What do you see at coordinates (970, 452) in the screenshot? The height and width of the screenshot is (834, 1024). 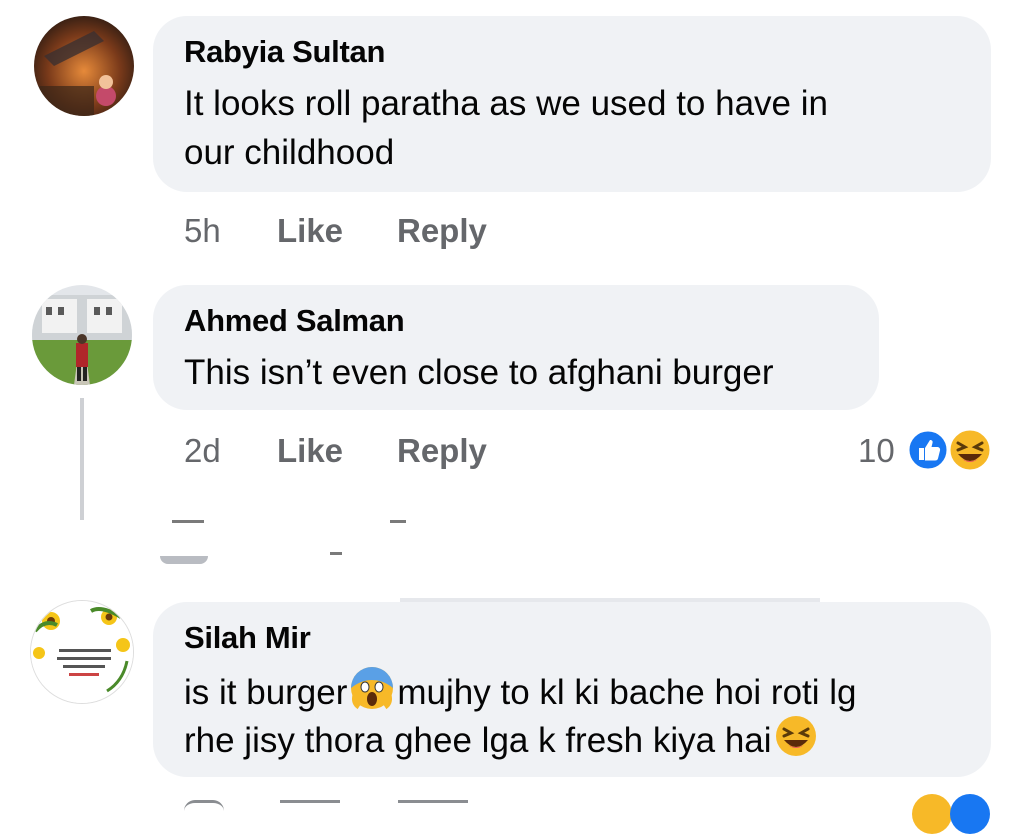 I see `laugh-icon` at bounding box center [970, 452].